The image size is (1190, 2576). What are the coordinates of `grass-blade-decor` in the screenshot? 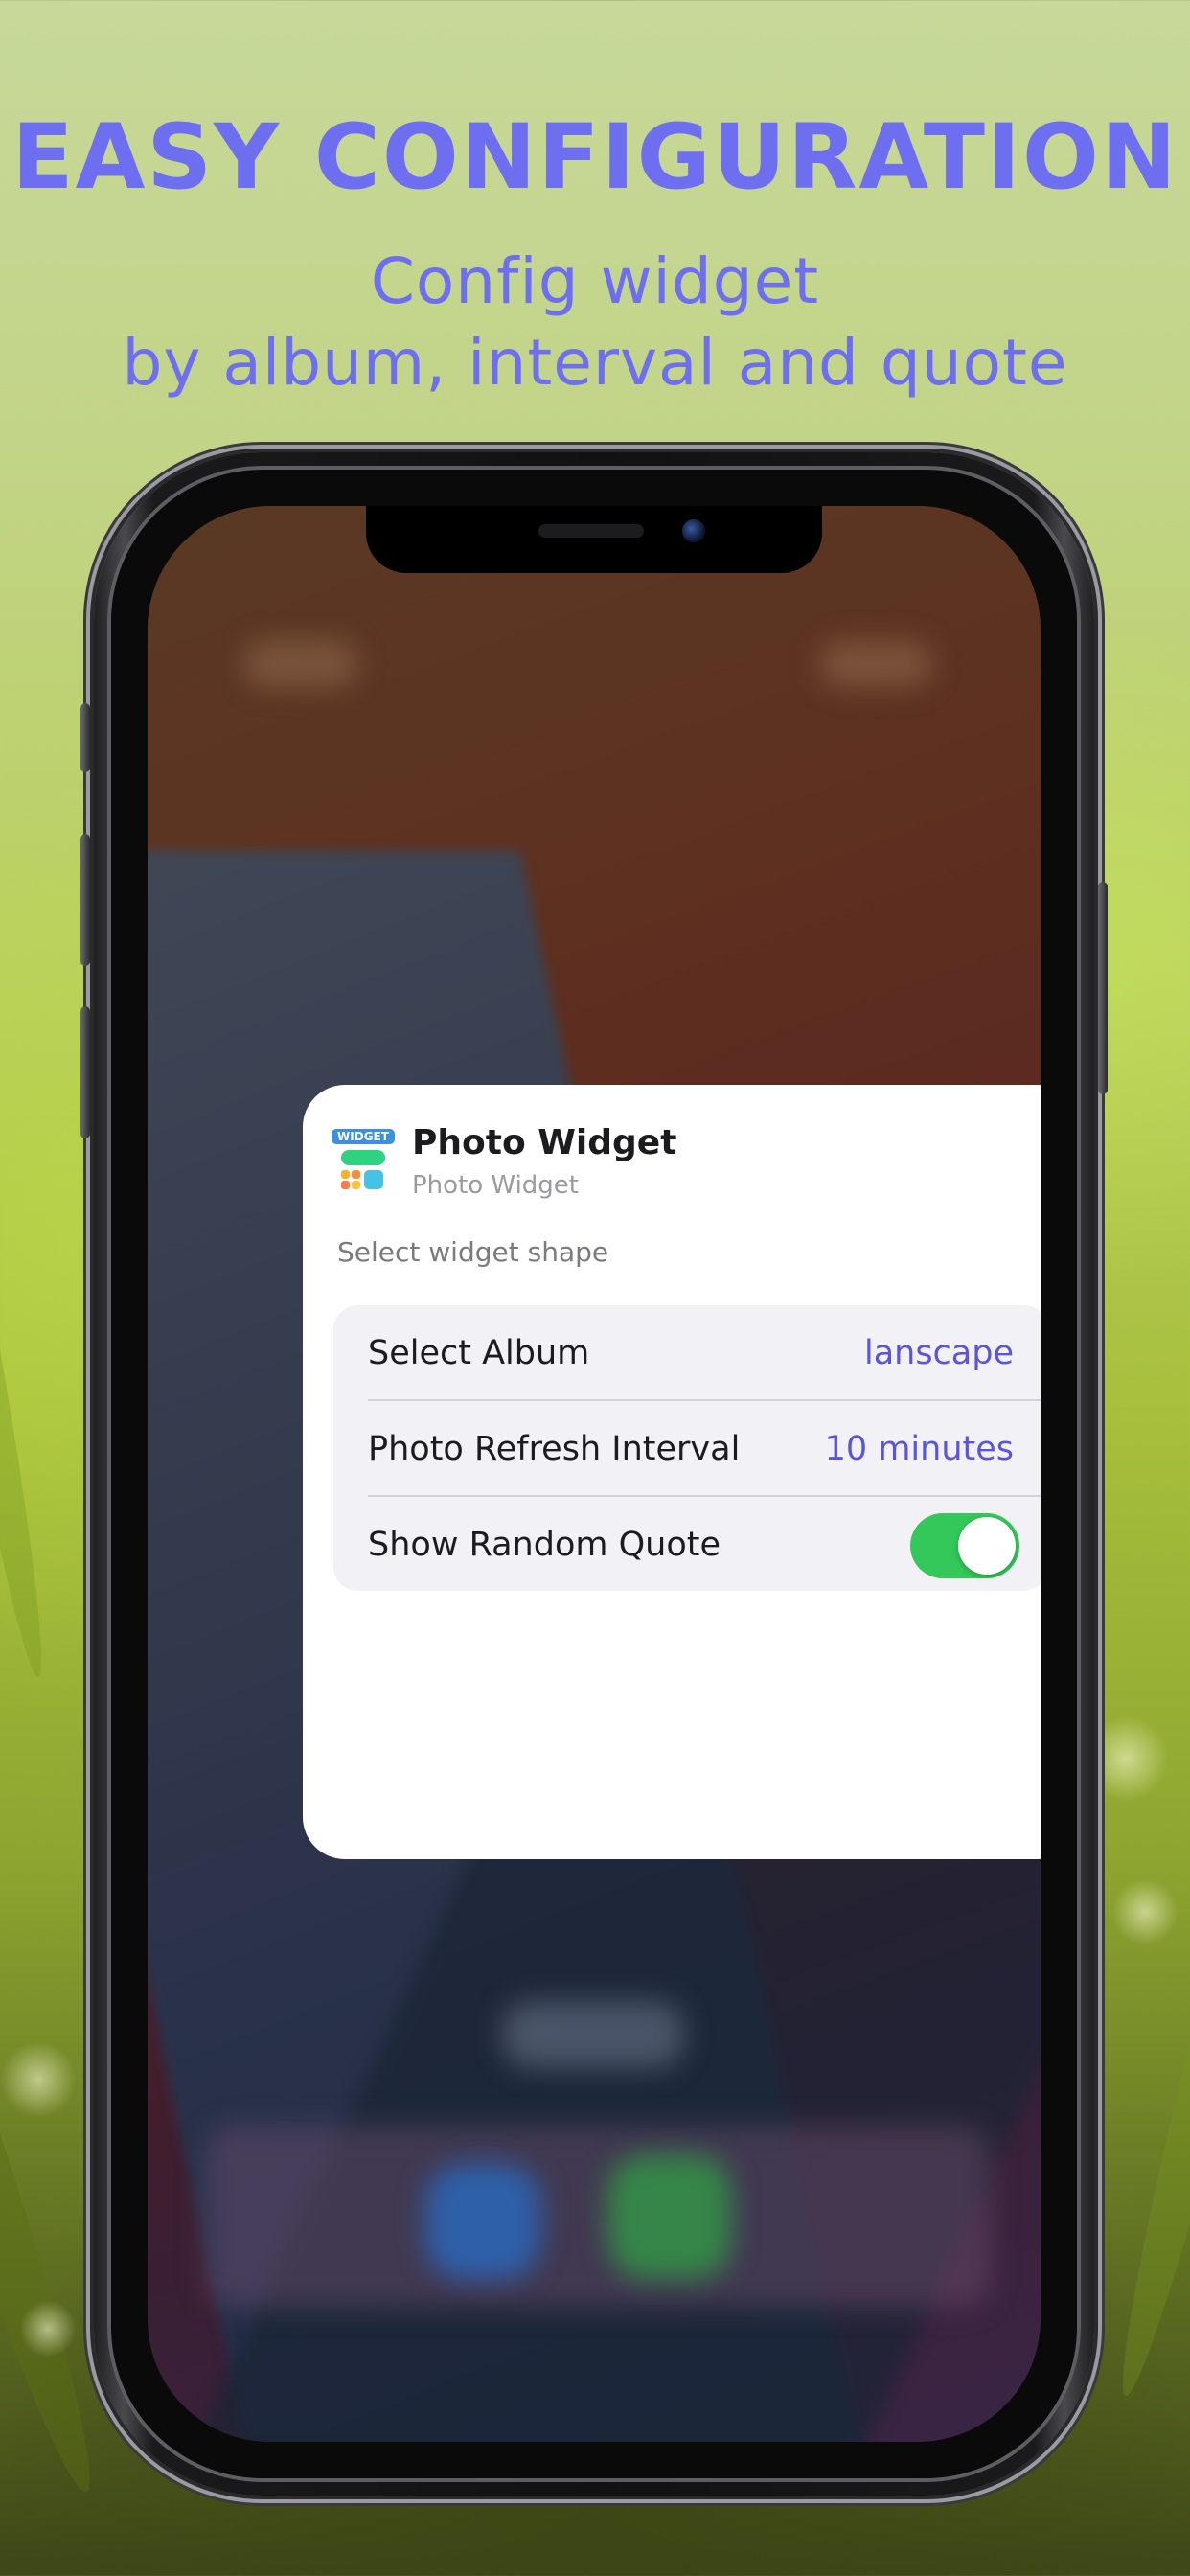 It's located at (29, 1347).